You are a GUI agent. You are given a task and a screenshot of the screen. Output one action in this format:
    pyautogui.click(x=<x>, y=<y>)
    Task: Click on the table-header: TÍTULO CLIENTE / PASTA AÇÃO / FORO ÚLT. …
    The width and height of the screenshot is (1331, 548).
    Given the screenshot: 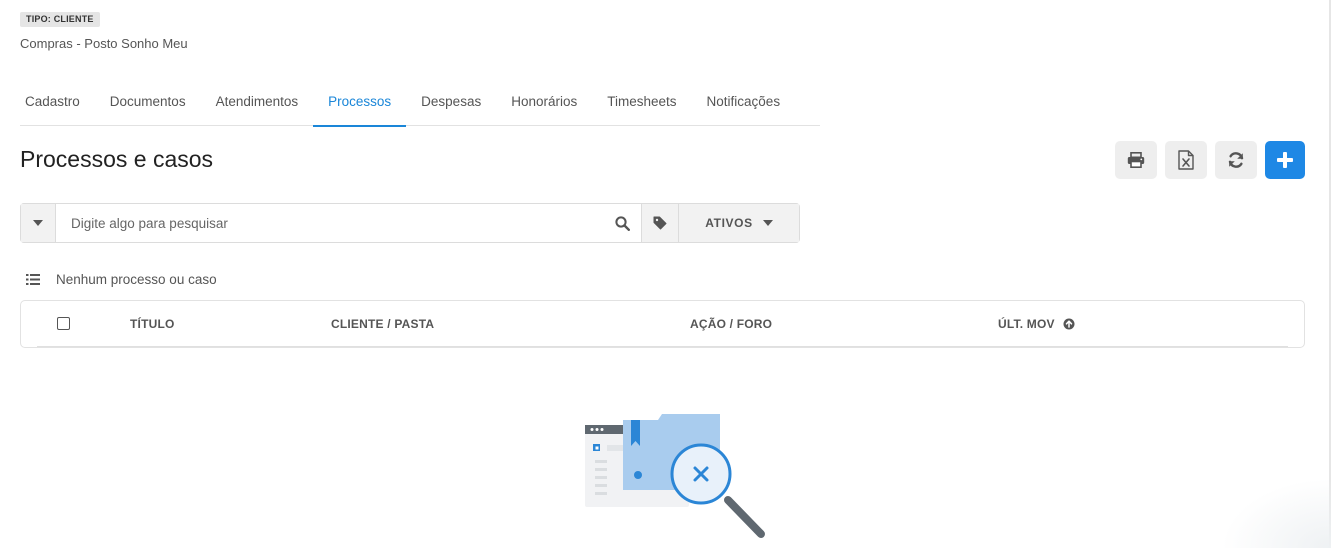 What is the action you would take?
    pyautogui.click(x=662, y=324)
    